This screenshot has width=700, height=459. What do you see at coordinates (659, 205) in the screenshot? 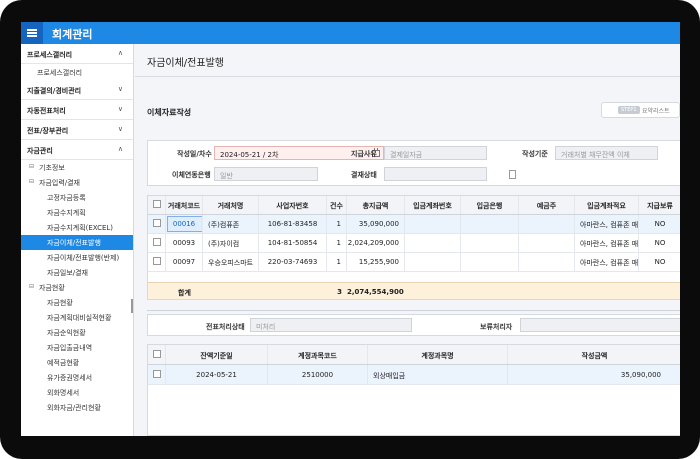
I see `col-header-hold: 지급보류` at bounding box center [659, 205].